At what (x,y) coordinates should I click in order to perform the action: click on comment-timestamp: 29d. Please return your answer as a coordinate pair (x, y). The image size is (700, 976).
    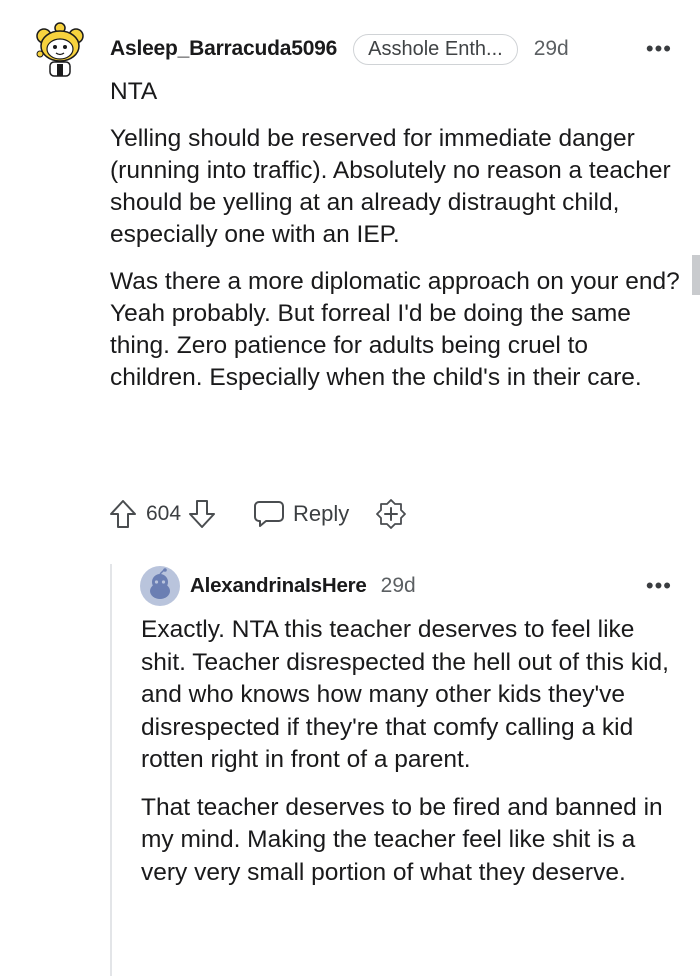
    Looking at the image, I should click on (551, 49).